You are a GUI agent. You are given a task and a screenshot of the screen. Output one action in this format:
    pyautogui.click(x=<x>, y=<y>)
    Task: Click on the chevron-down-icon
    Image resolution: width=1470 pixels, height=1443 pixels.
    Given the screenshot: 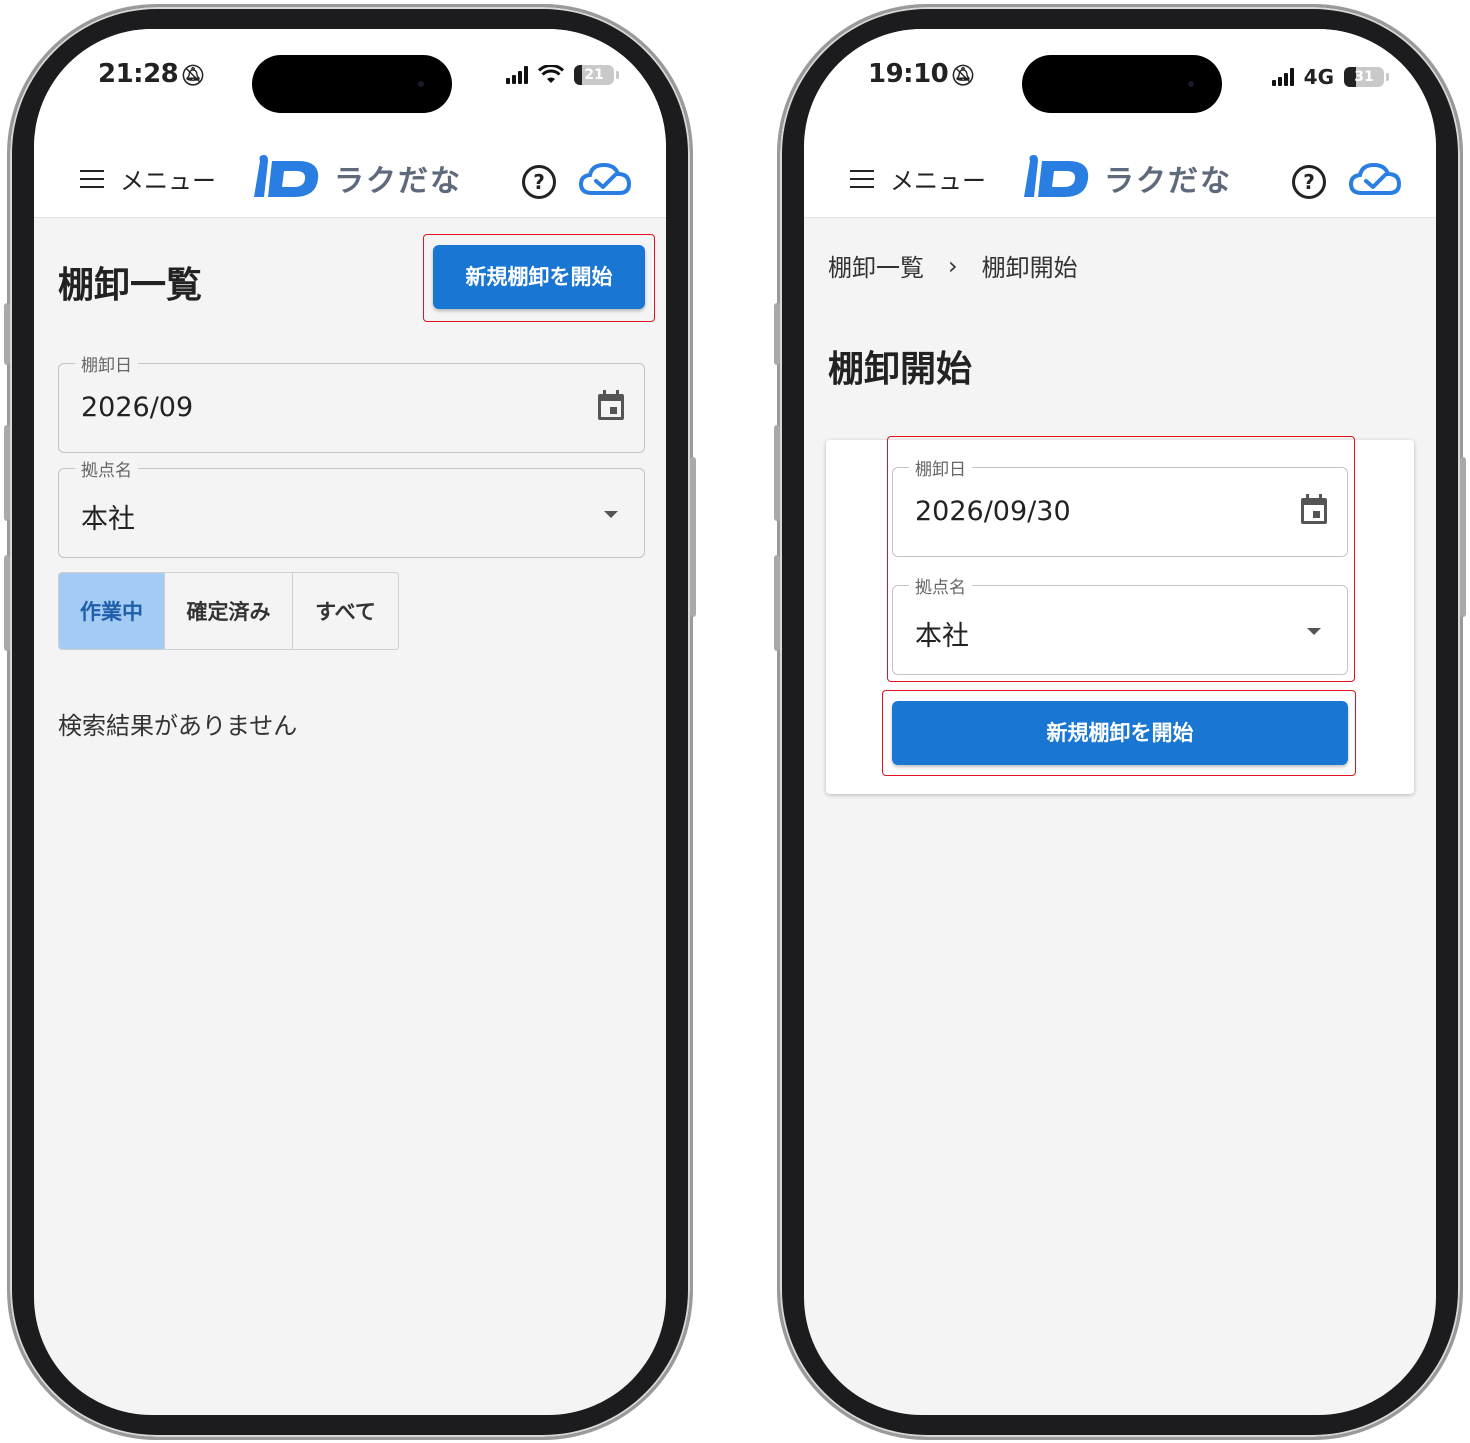 What is the action you would take?
    pyautogui.click(x=611, y=514)
    